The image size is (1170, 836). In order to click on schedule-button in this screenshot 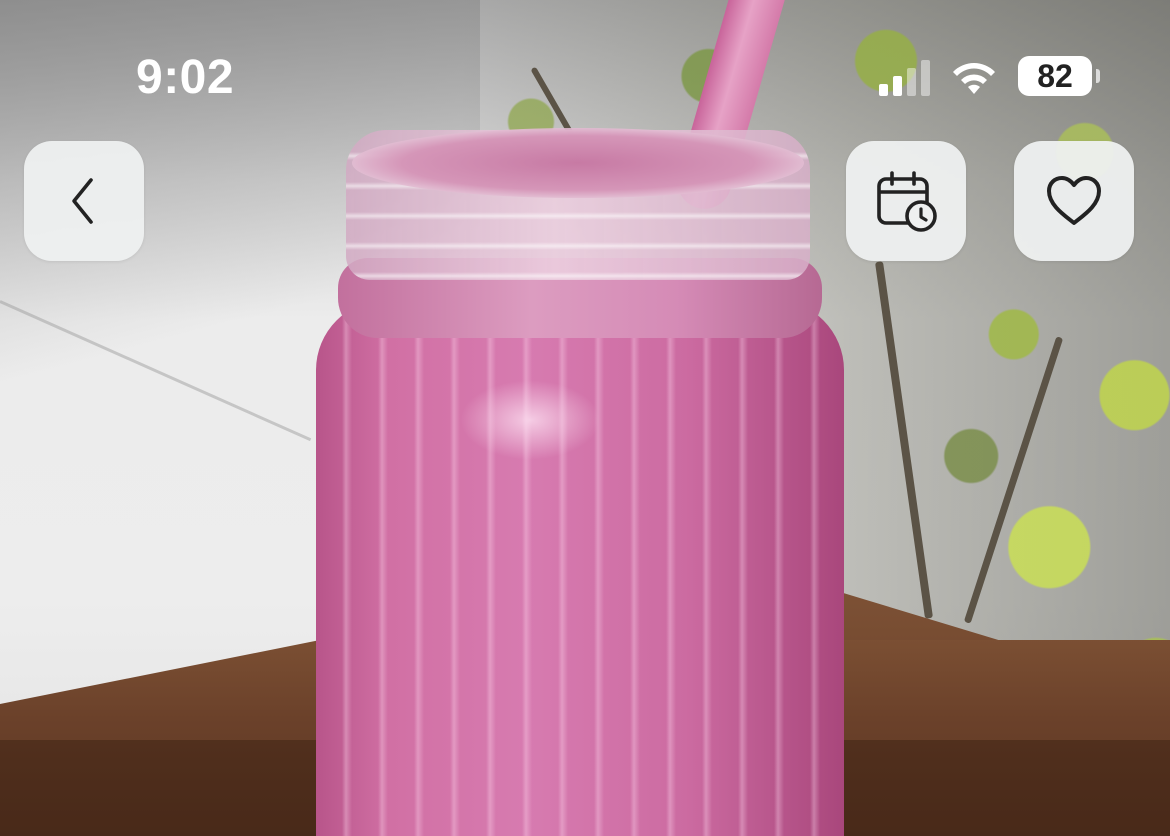, I will do `click(906, 201)`.